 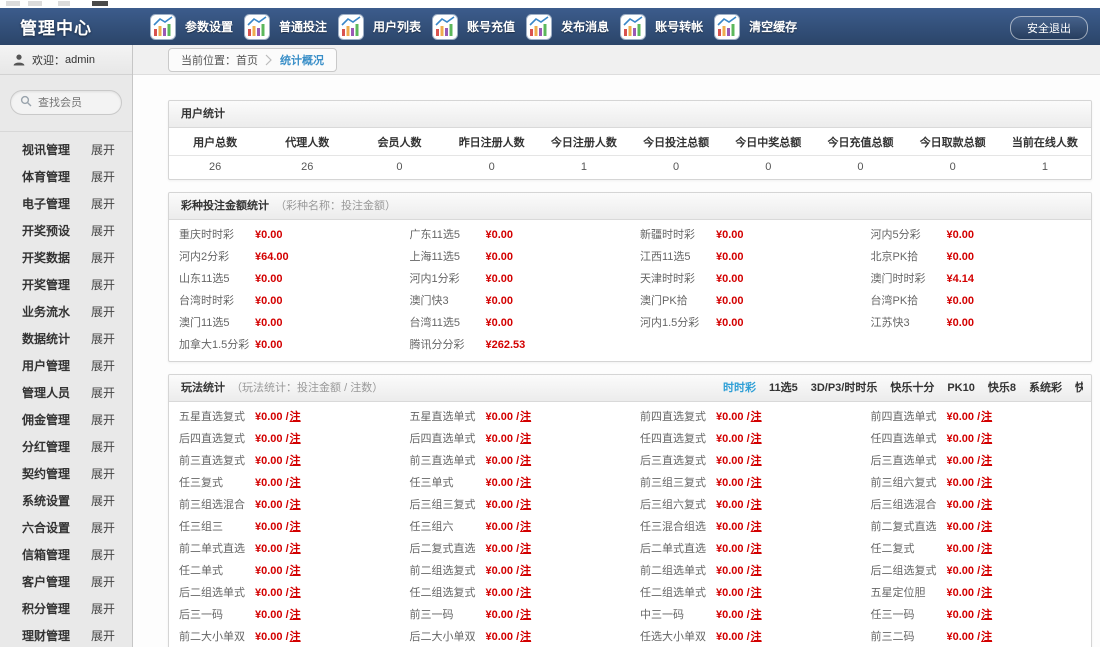 I want to click on sidebar-item: 管理人员 展开, so click(x=66, y=392).